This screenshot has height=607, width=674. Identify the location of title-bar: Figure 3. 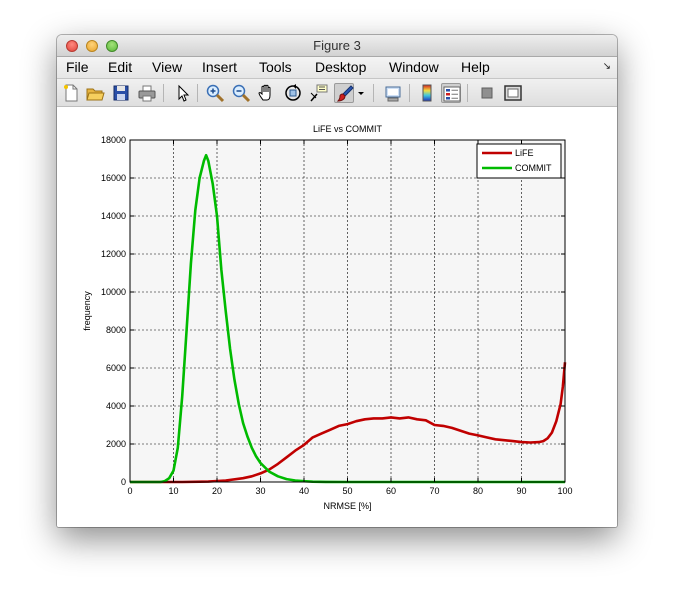
(337, 46).